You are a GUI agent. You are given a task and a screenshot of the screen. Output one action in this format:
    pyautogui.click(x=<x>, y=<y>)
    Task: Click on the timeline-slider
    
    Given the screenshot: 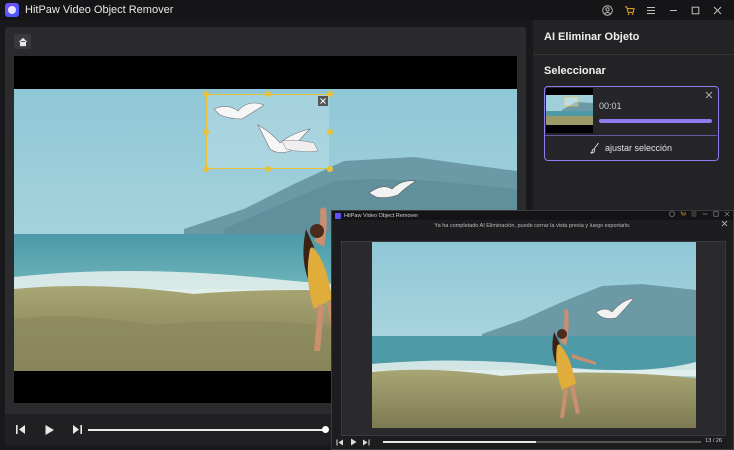 What is the action you would take?
    pyautogui.click(x=208, y=429)
    